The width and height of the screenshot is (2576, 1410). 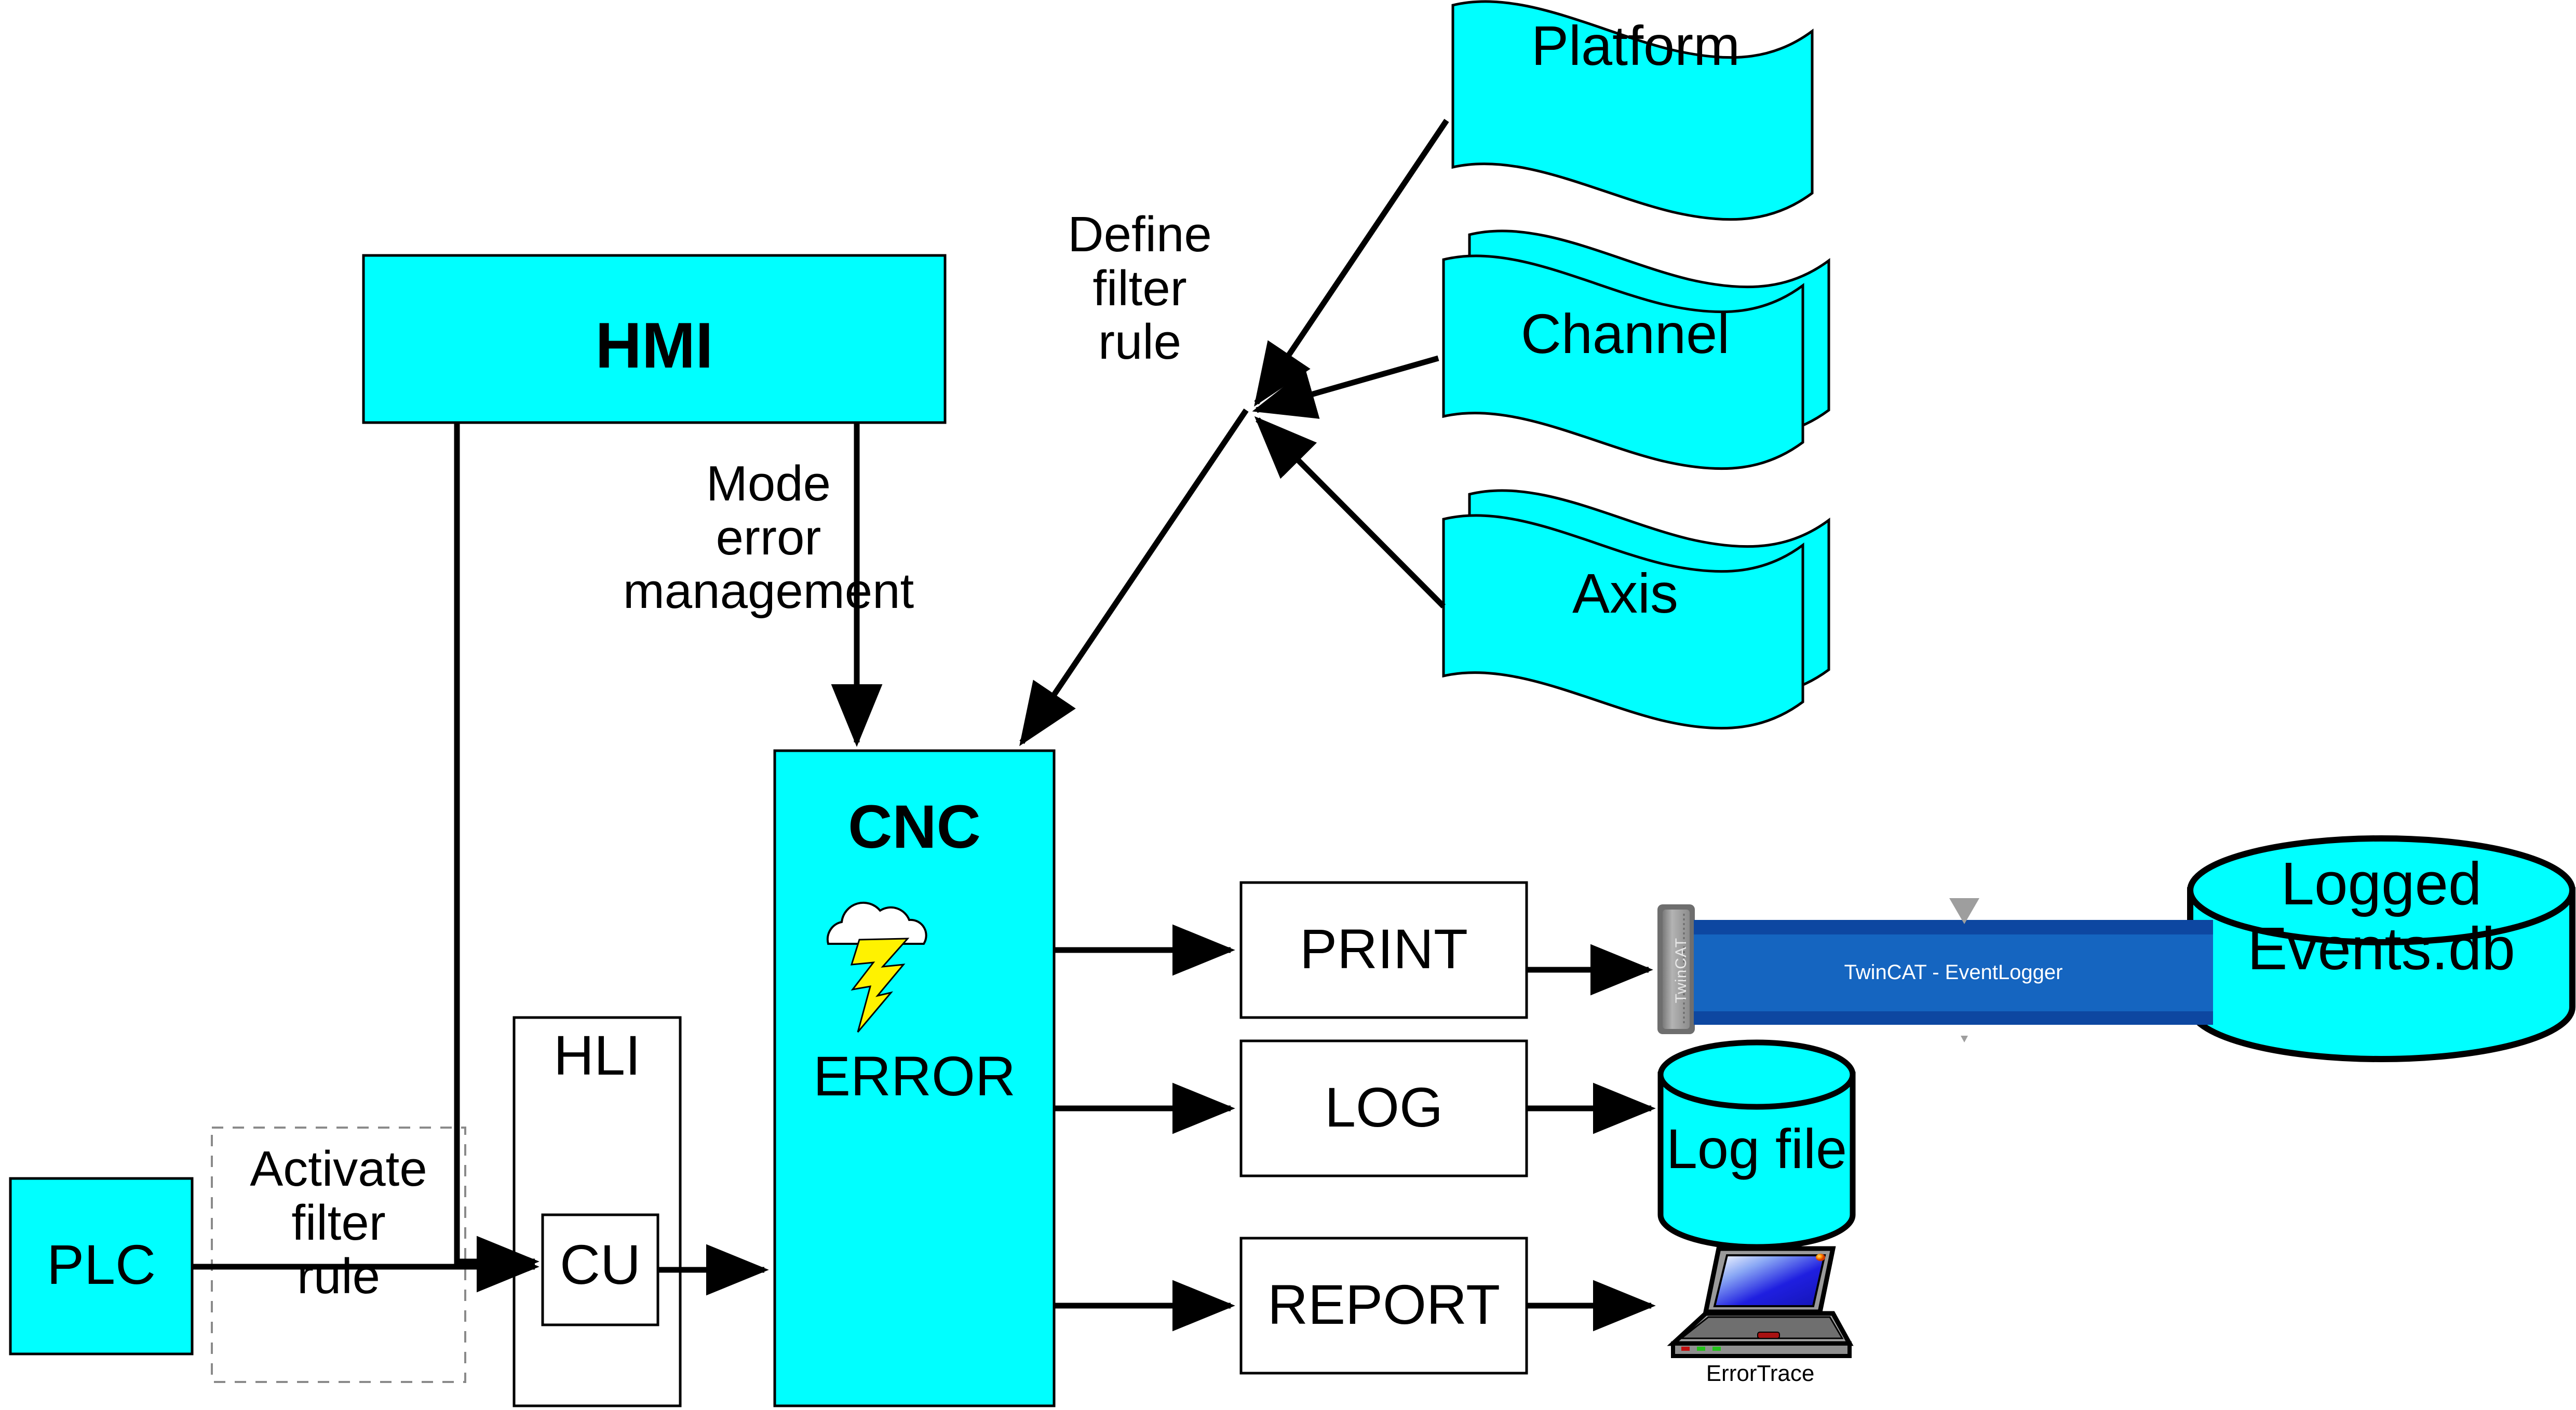 I want to click on node-label-error-trace: ErrorTrace, so click(x=1760, y=1373).